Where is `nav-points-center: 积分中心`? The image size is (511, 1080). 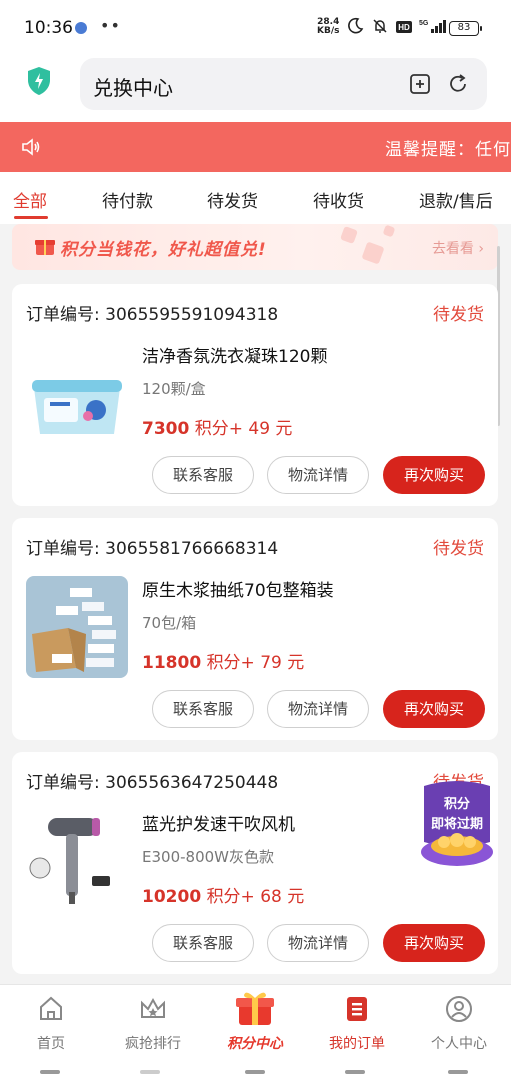
nav-points-center: 积分中心 is located at coordinates (255, 1021).